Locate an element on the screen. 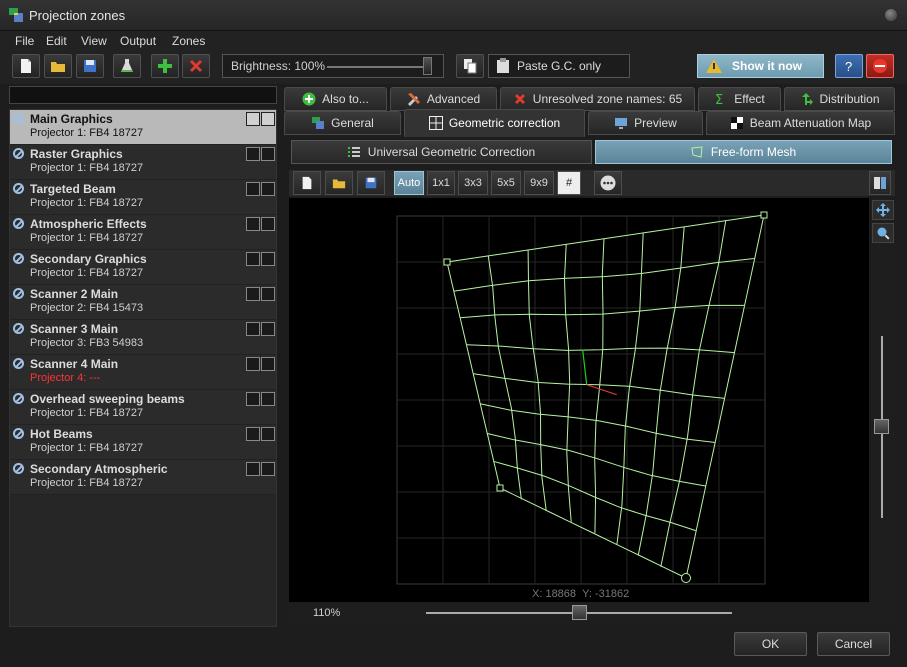  zone-list-item: Scanner 4 Main Projector 4: --- is located at coordinates (143, 372).